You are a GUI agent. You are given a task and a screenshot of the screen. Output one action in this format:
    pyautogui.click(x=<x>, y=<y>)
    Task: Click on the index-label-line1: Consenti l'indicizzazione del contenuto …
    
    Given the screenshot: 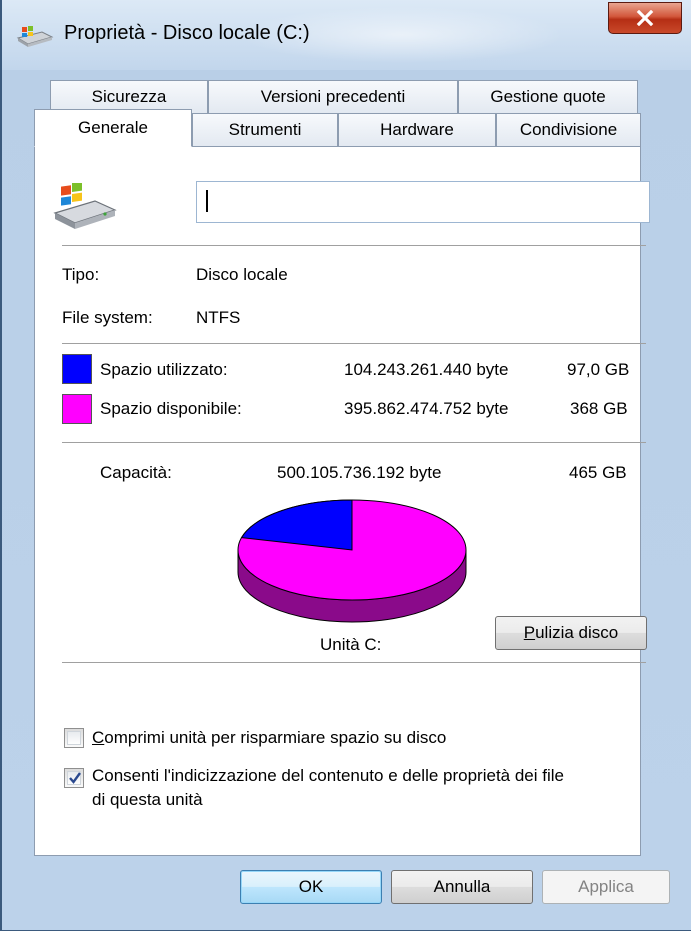 What is the action you would take?
    pyautogui.click(x=328, y=776)
    